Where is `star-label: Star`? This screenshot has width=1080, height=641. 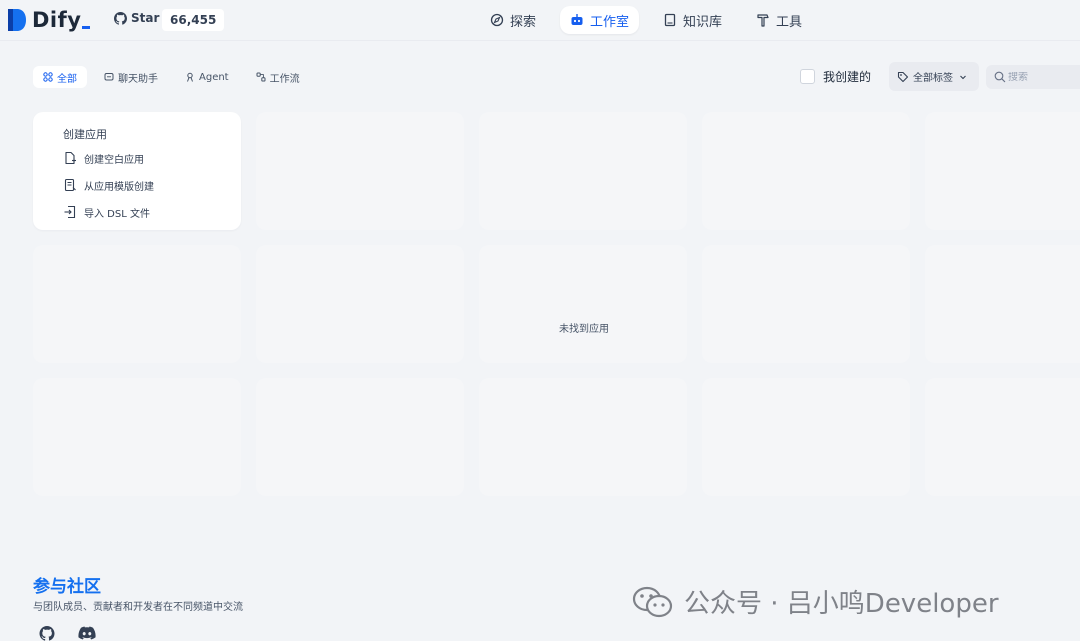
star-label: Star is located at coordinates (145, 18).